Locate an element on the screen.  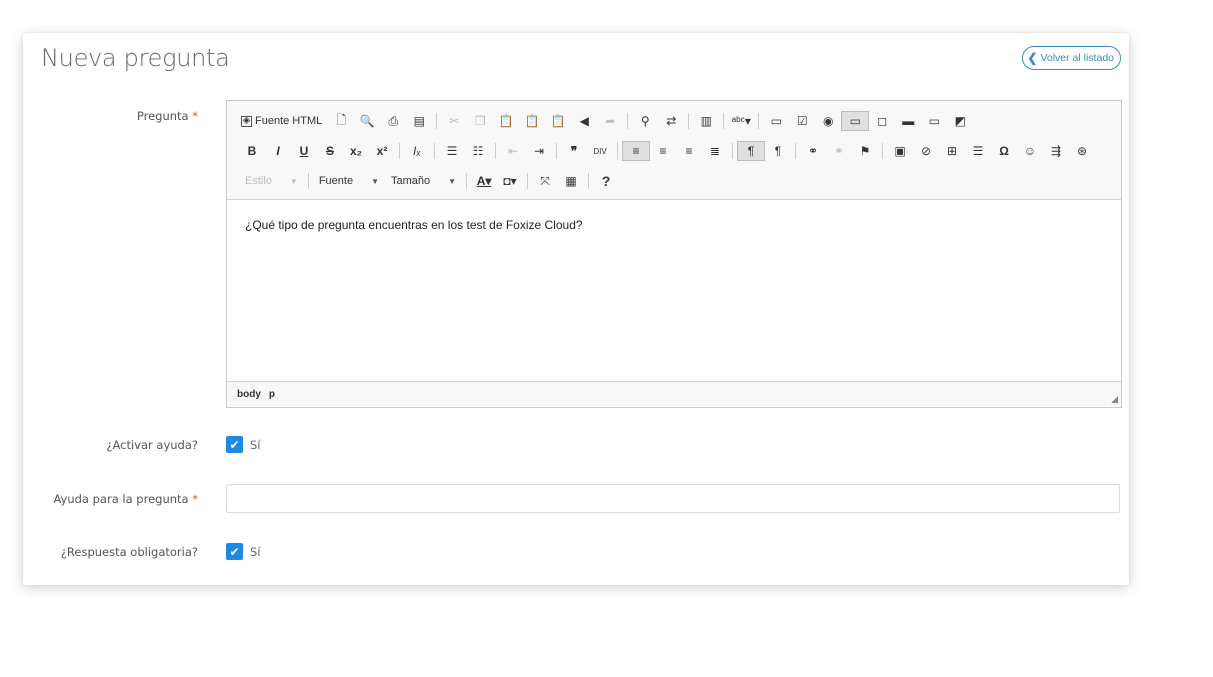
paste-icon: 📋 is located at coordinates (506, 121).